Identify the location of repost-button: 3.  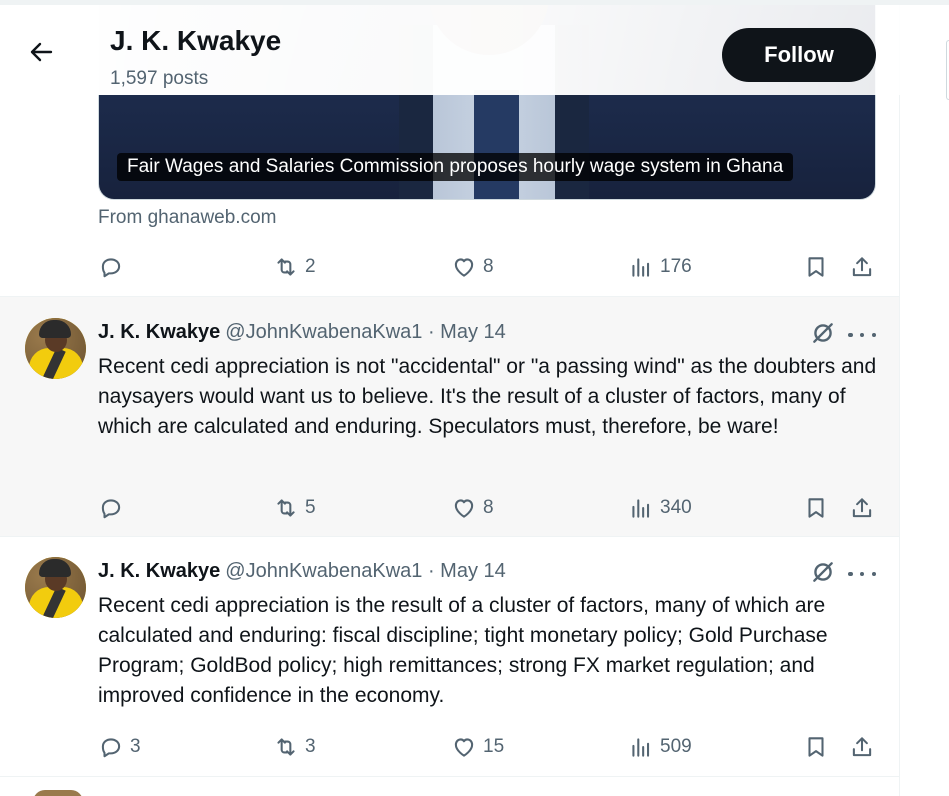
(294, 747).